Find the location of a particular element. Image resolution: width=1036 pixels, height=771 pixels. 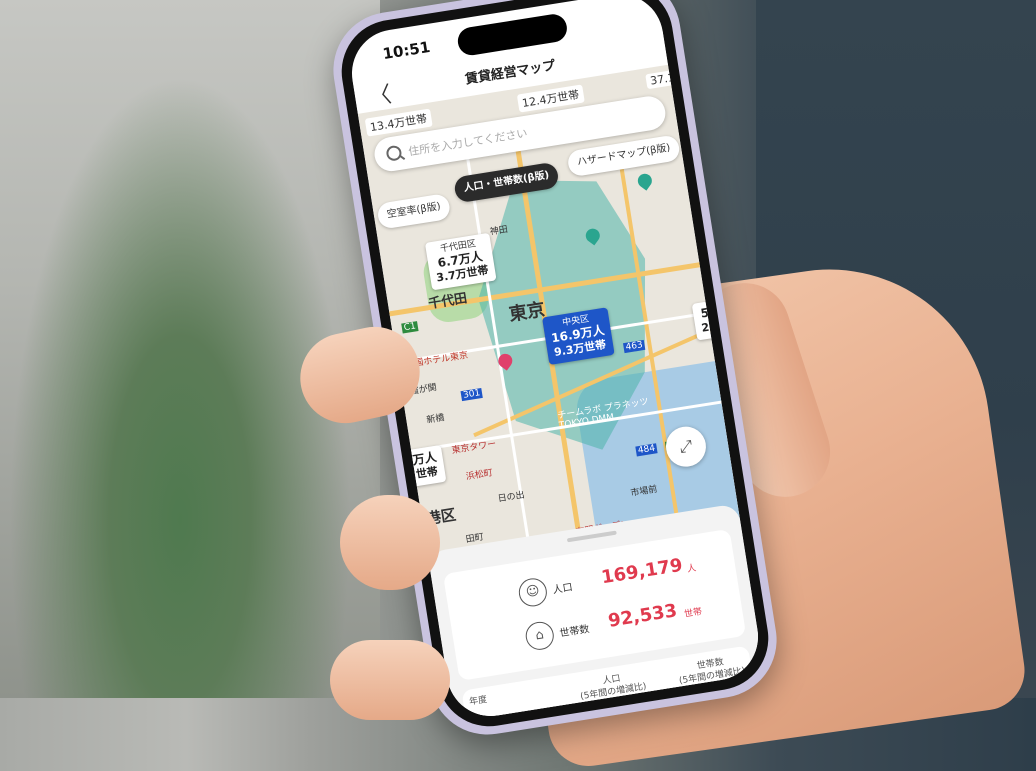

column-header: 年度 is located at coordinates (478, 701).